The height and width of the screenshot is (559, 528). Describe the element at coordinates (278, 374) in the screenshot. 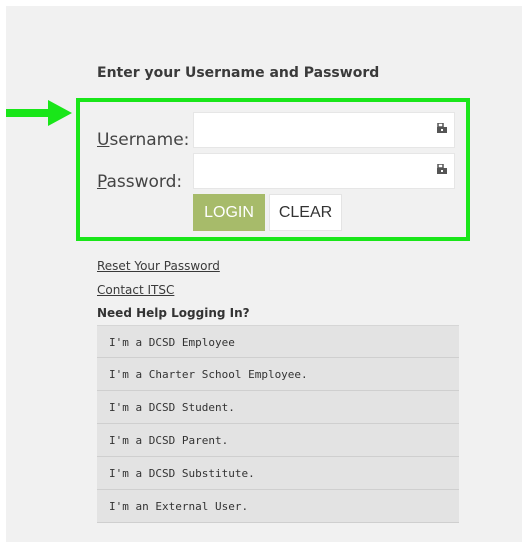

I see `help-option-charter-employee: I'm a Charter School Employee.` at that location.